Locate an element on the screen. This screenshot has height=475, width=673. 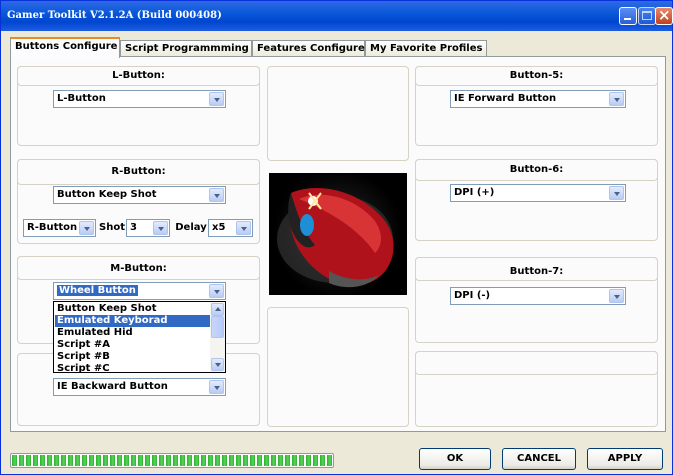
dropdown-option: Emulated Hid is located at coordinates (133, 333).